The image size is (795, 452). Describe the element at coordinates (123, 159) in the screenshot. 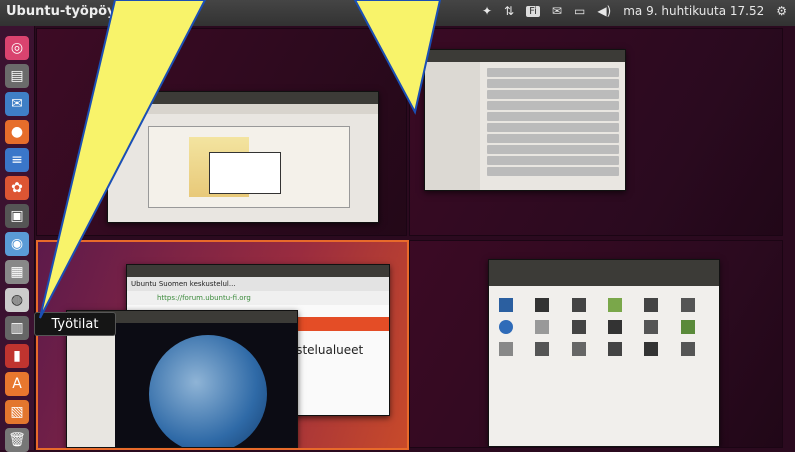

I see `callout-left` at that location.